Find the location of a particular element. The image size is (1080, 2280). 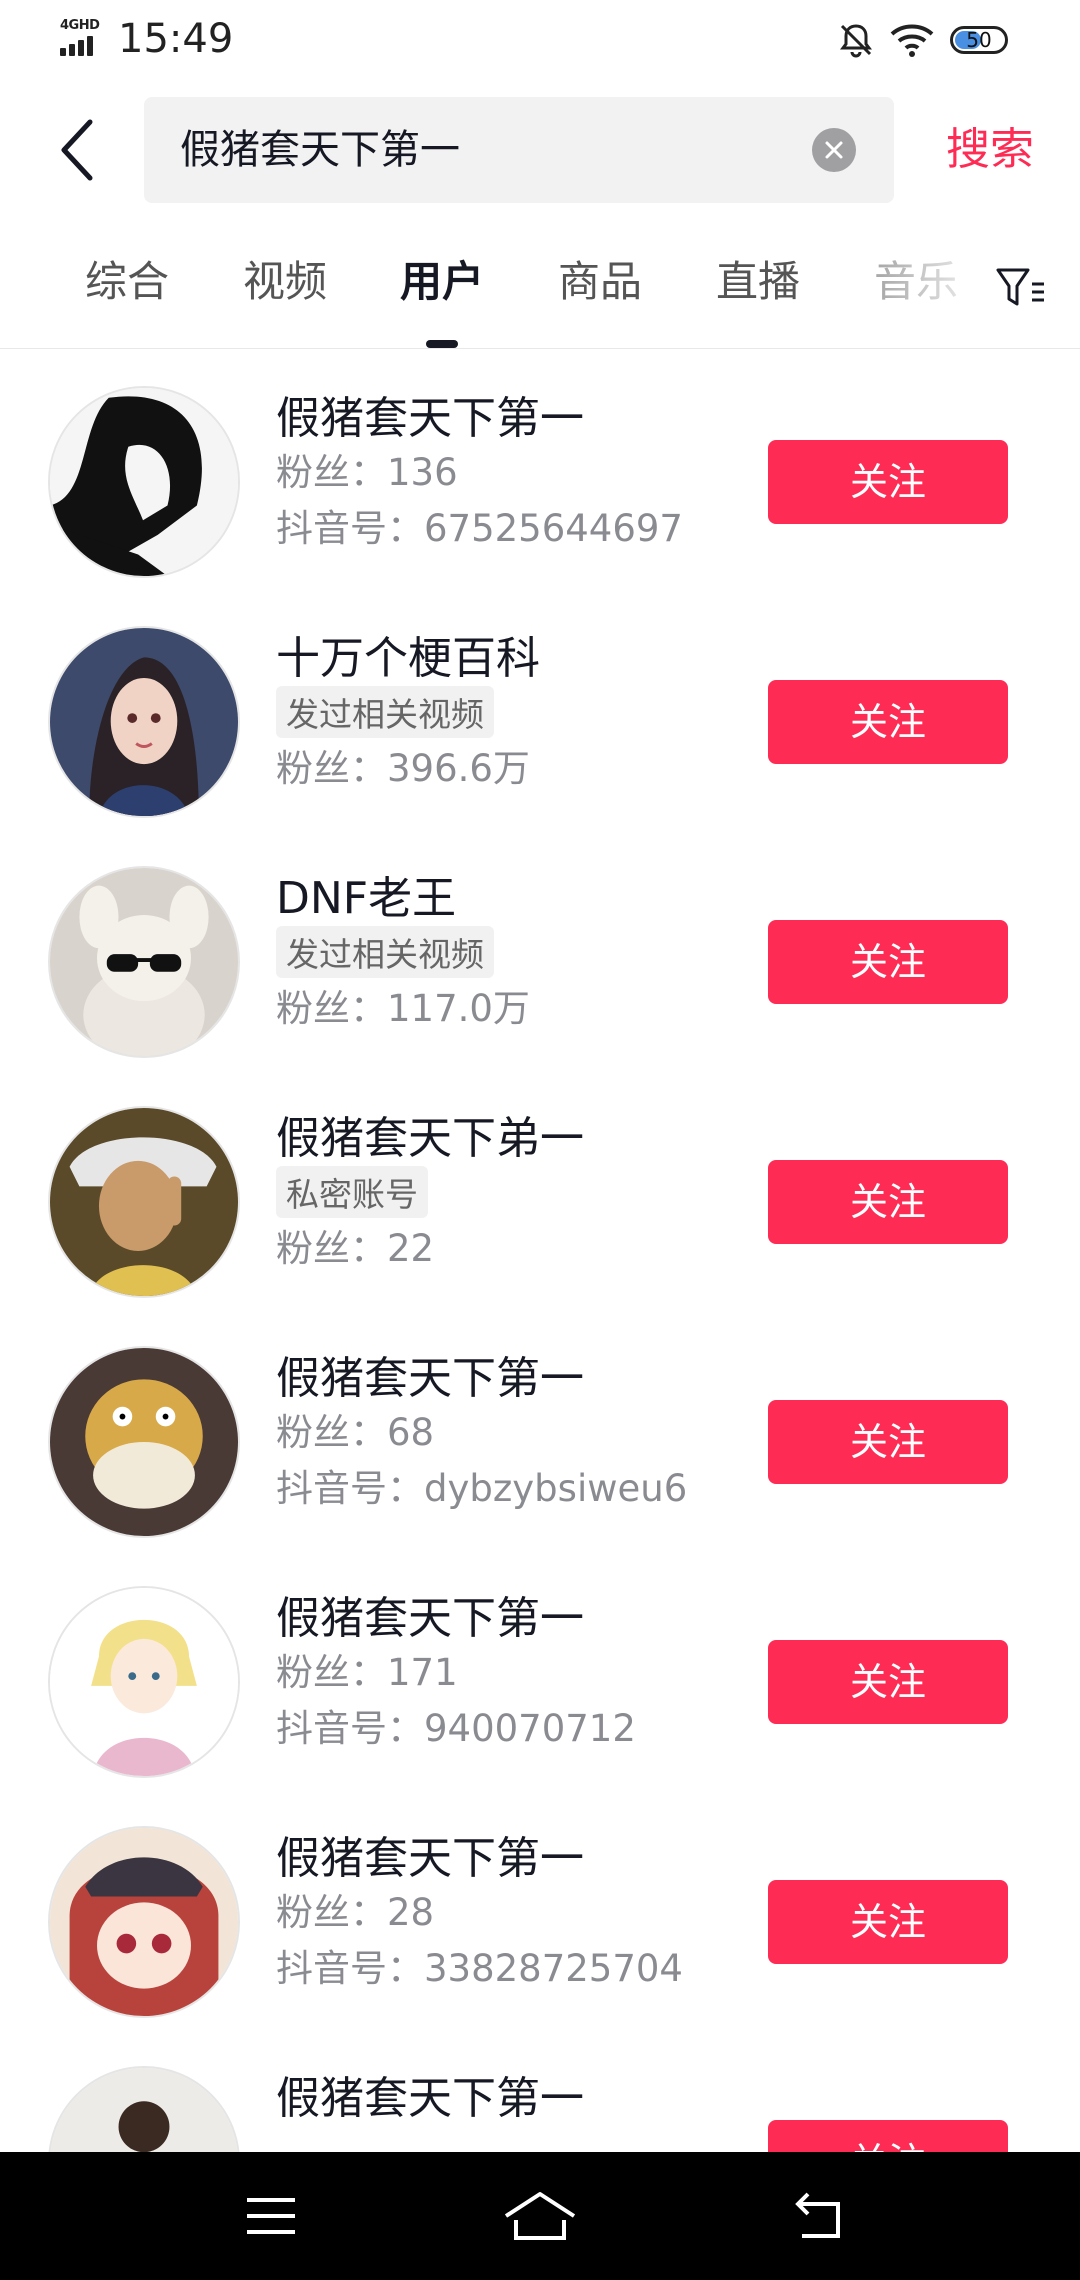

tab-live: 直播 is located at coordinates (758, 294).